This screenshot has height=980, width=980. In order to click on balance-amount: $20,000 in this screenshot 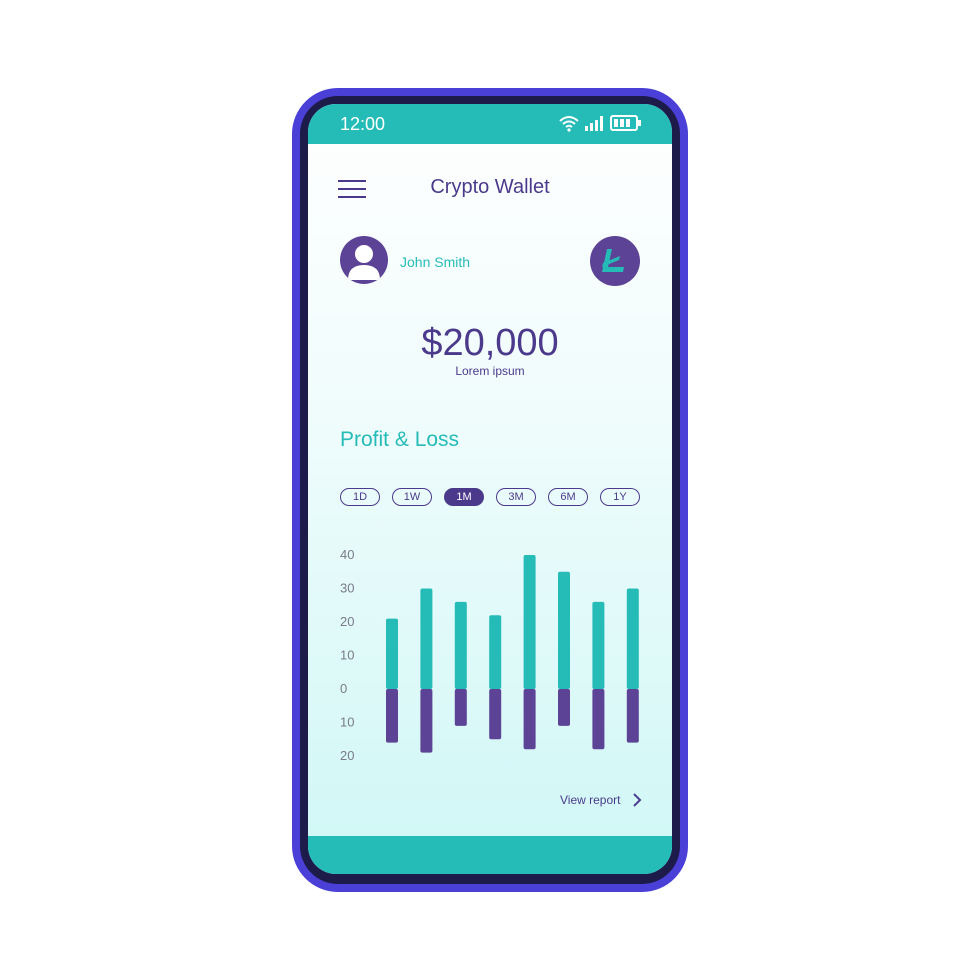, I will do `click(490, 343)`.